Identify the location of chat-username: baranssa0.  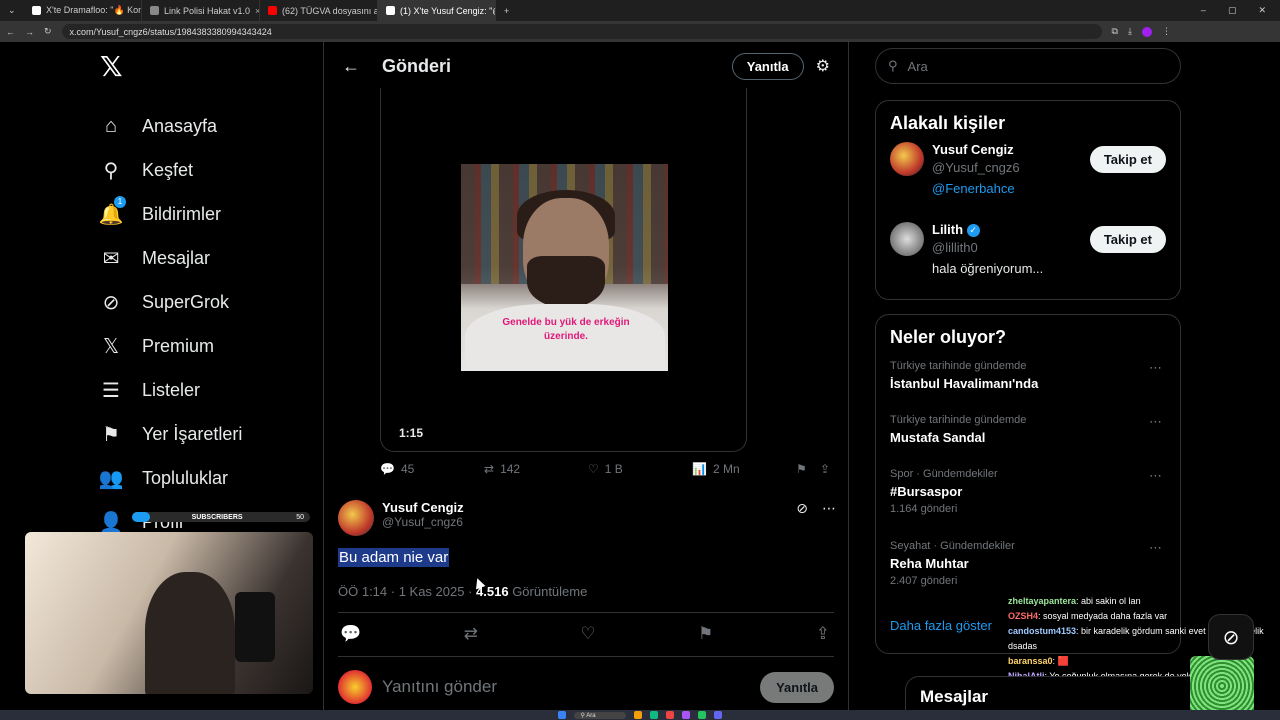
(1030, 661).